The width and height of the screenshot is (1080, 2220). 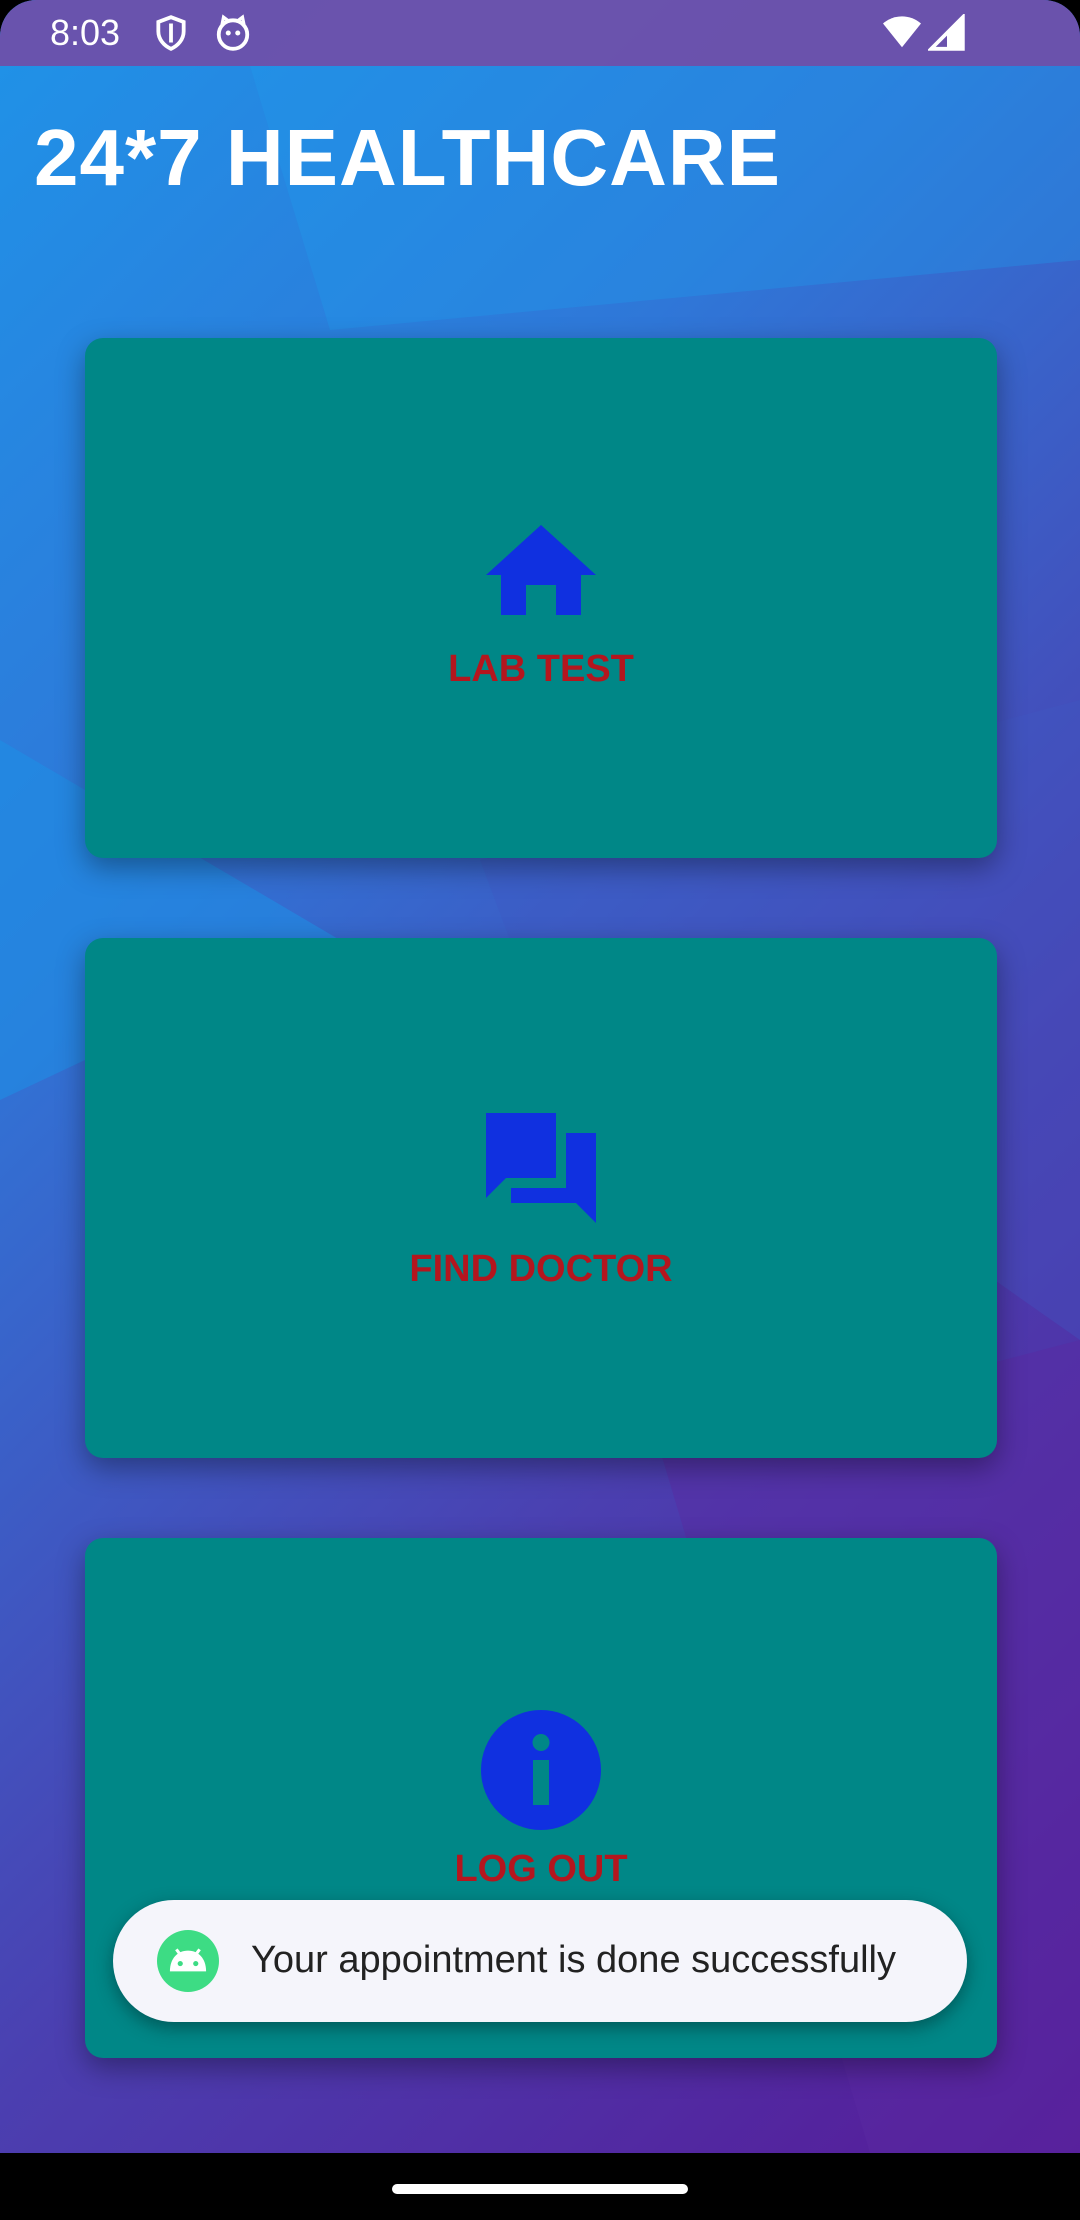 I want to click on home-icon, so click(x=541, y=570).